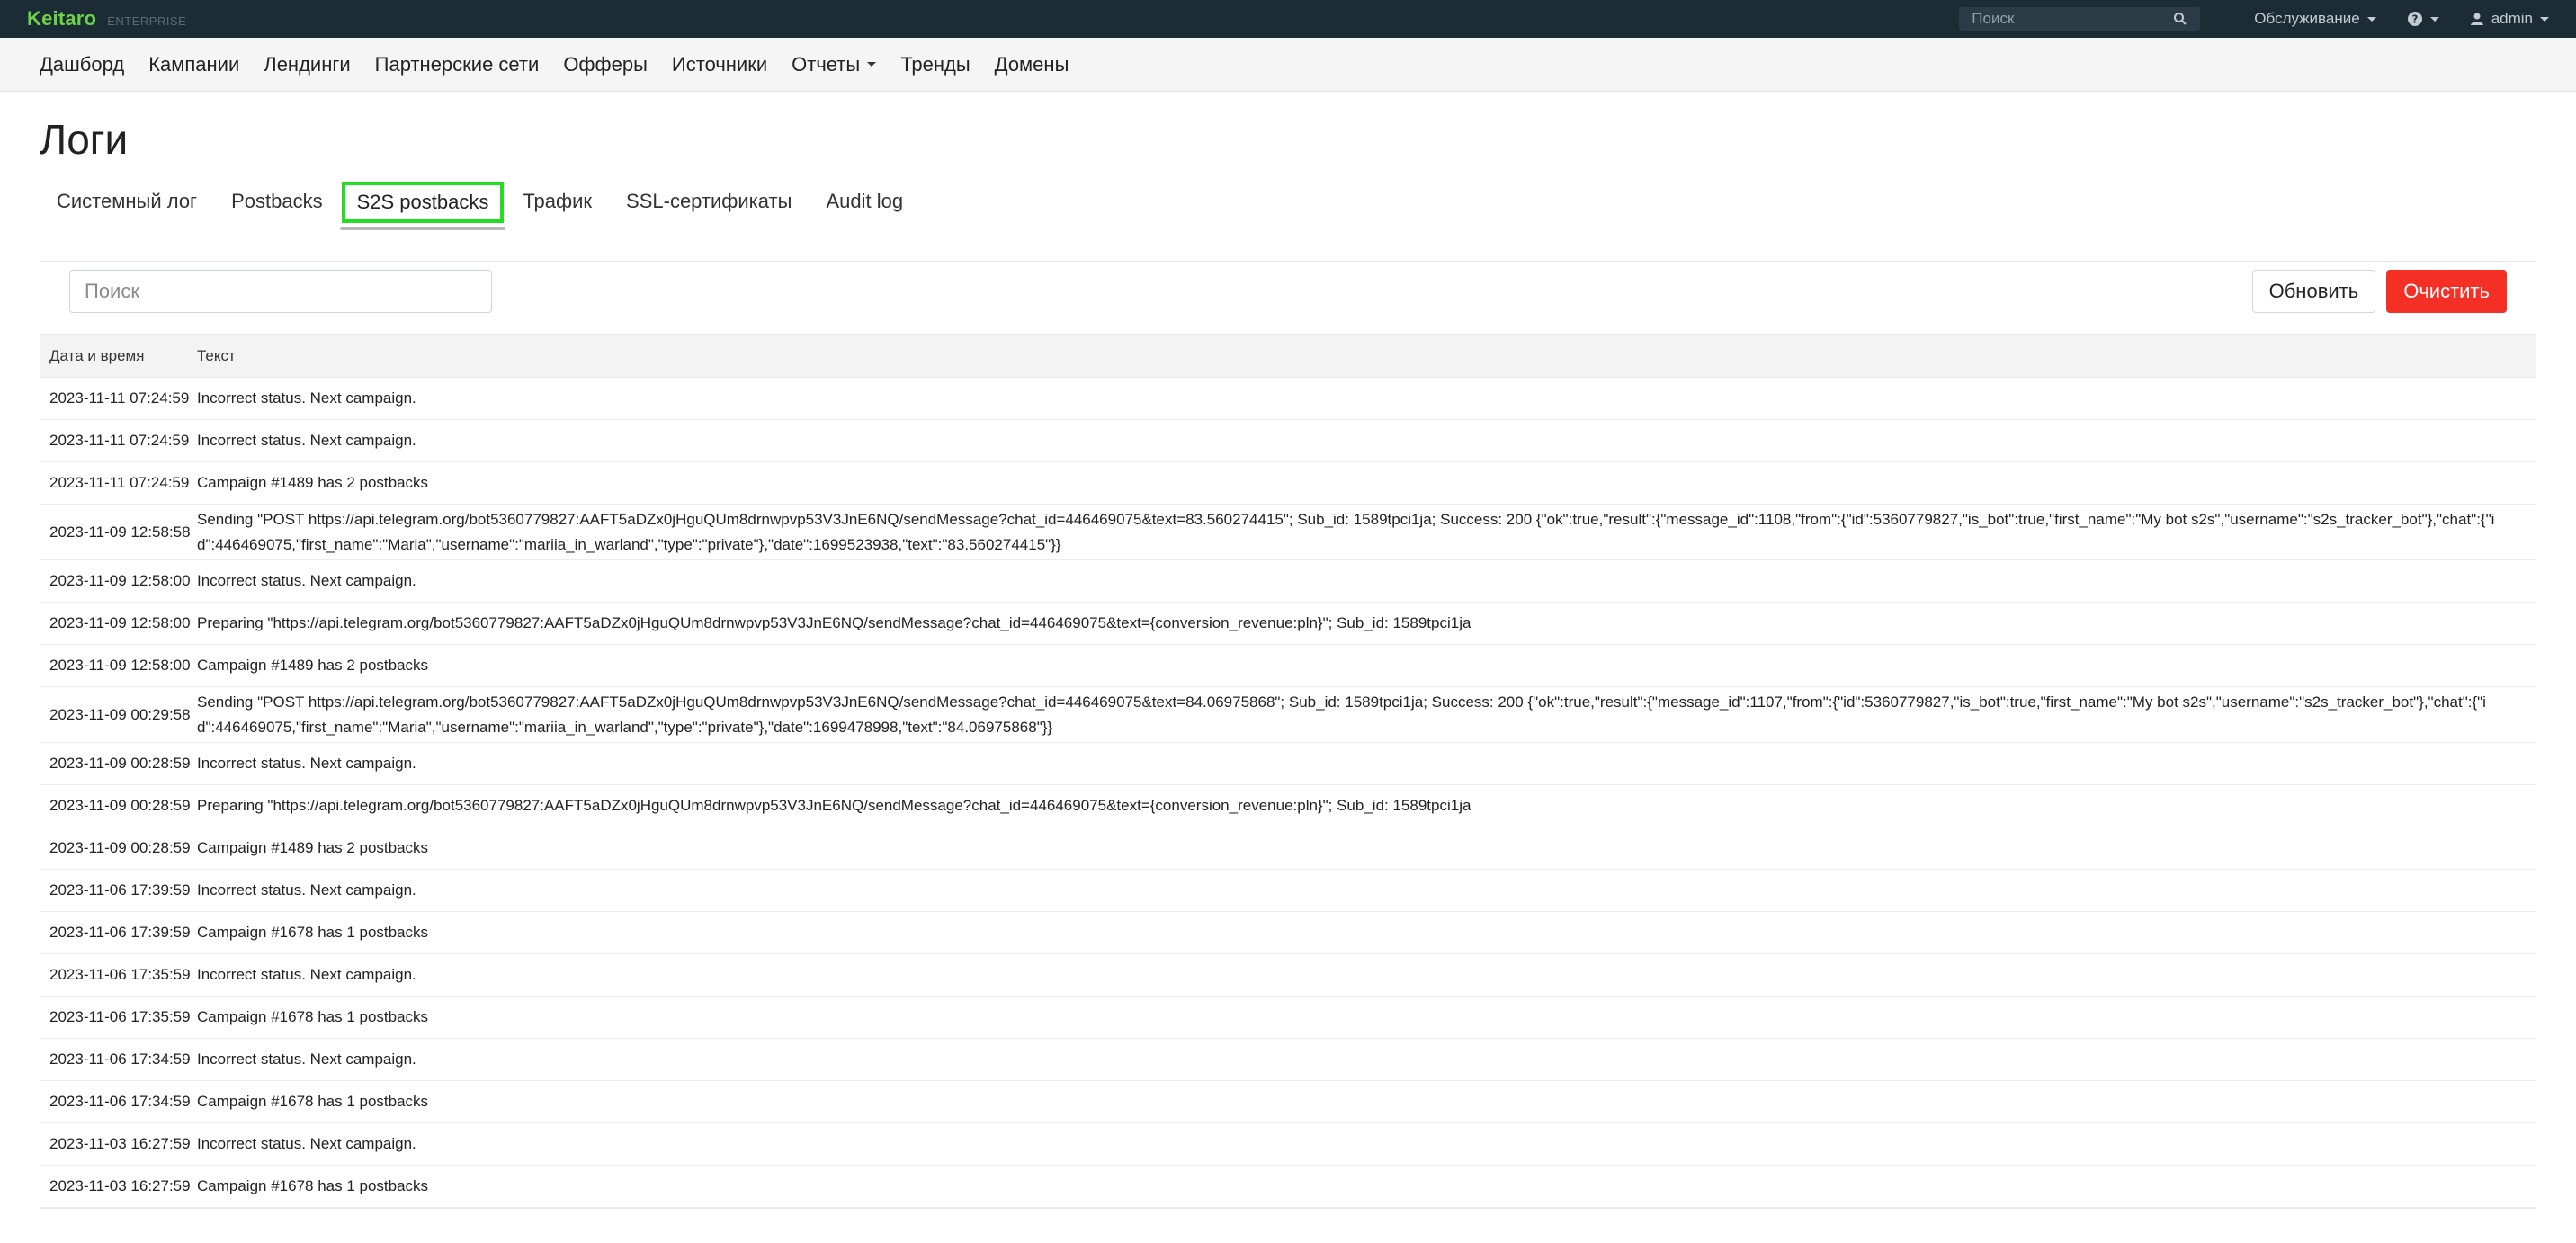 The image size is (2576, 1243). Describe the element at coordinates (422, 206) in the screenshot. I see `tab-s2s-postbacks: S2S postbacks` at that location.